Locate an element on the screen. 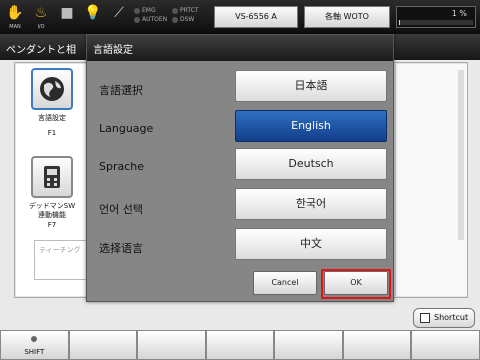  speed-indicator: 1 % is located at coordinates (436, 17).